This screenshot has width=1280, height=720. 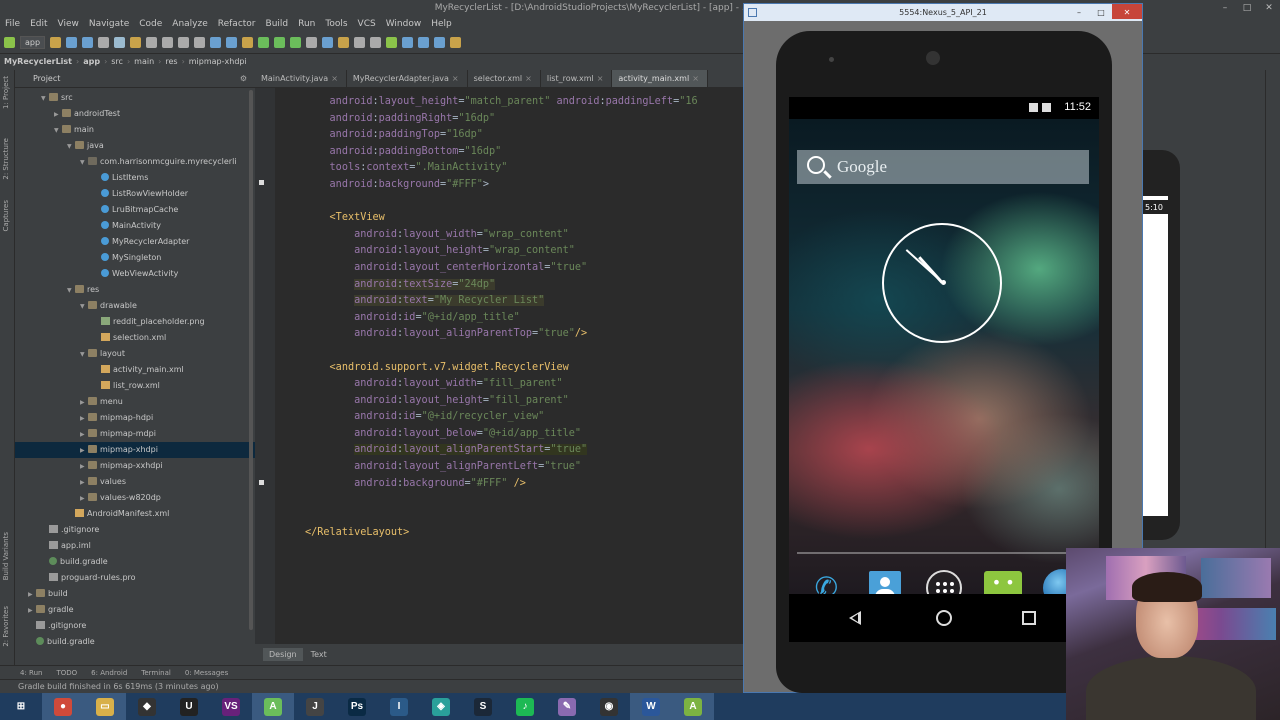 I want to click on breadcrumb-main: main, so click(x=144, y=62).